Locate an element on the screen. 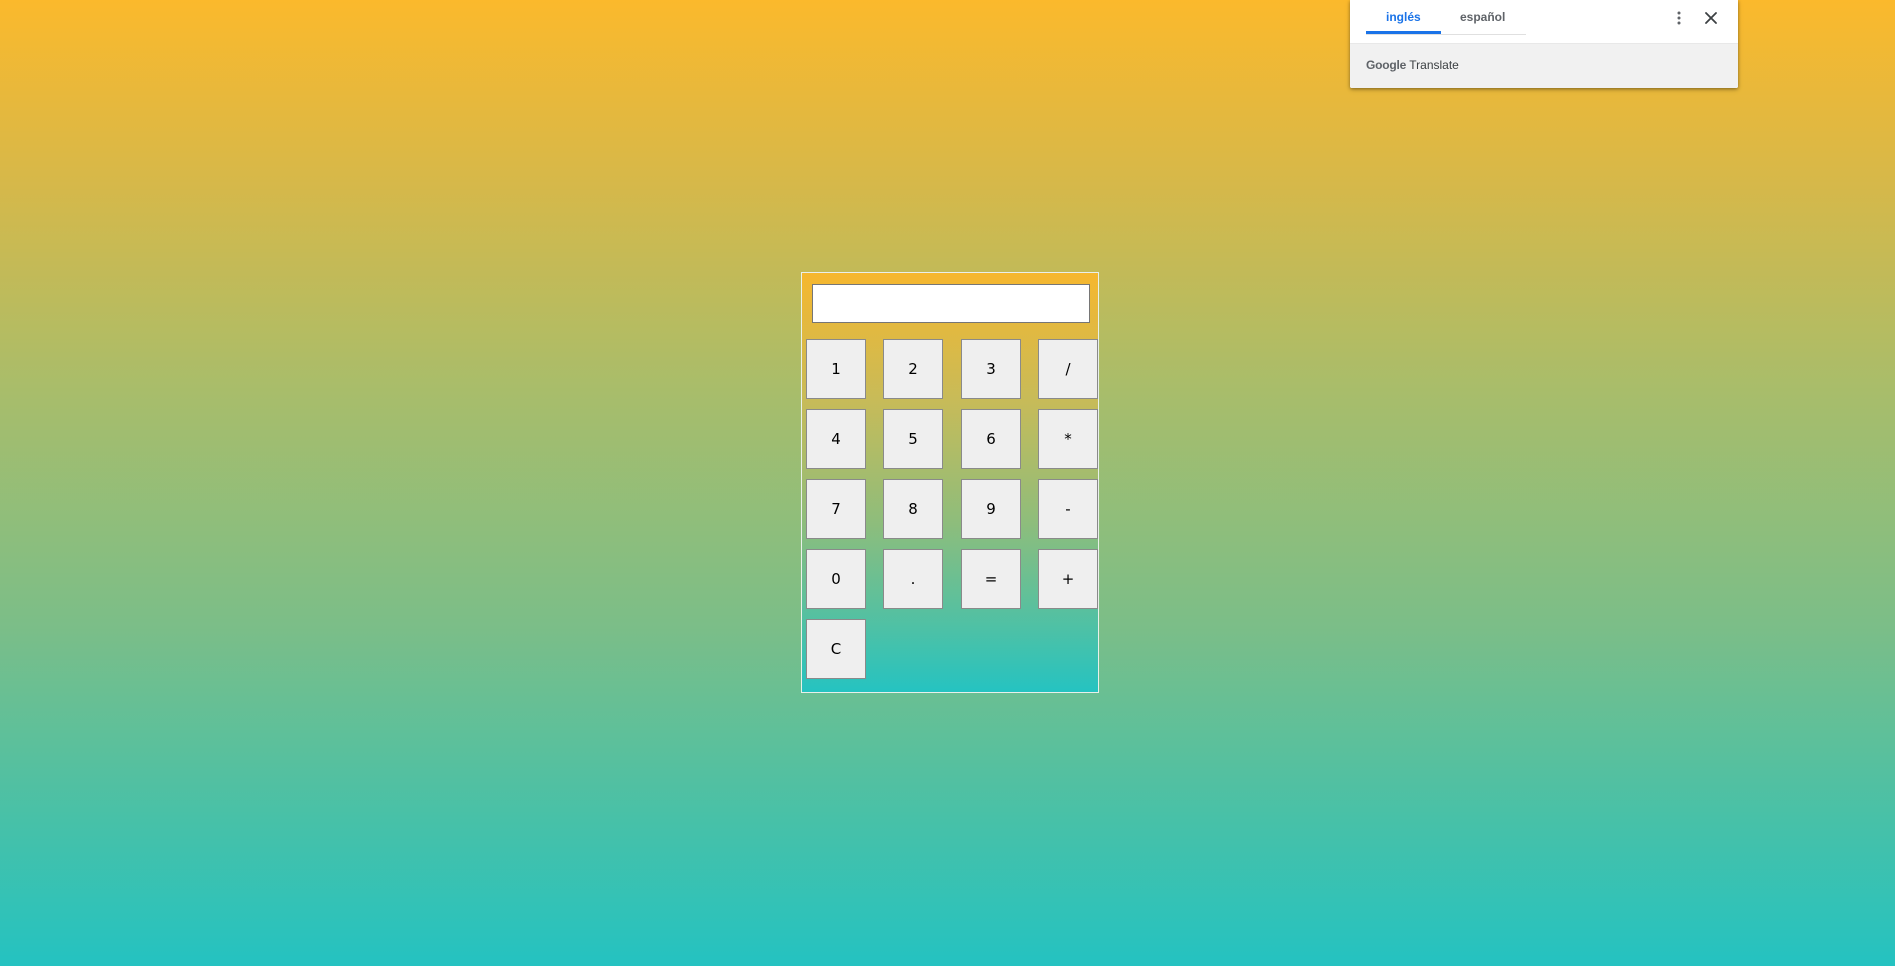 This screenshot has width=1895, height=966. key-1-button: 1 is located at coordinates (836, 369).